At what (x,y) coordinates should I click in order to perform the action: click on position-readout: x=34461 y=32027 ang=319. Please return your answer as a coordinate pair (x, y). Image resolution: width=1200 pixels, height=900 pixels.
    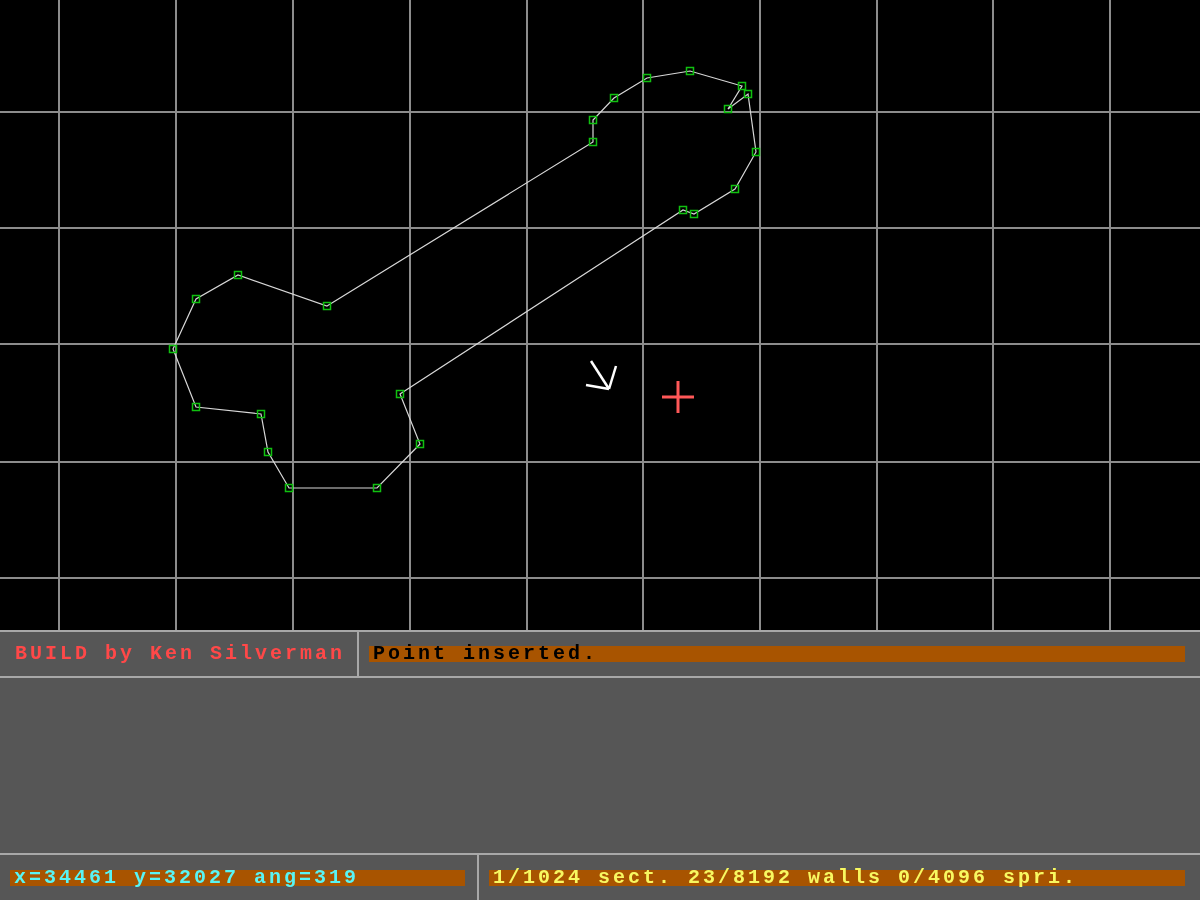
    Looking at the image, I should click on (237, 877).